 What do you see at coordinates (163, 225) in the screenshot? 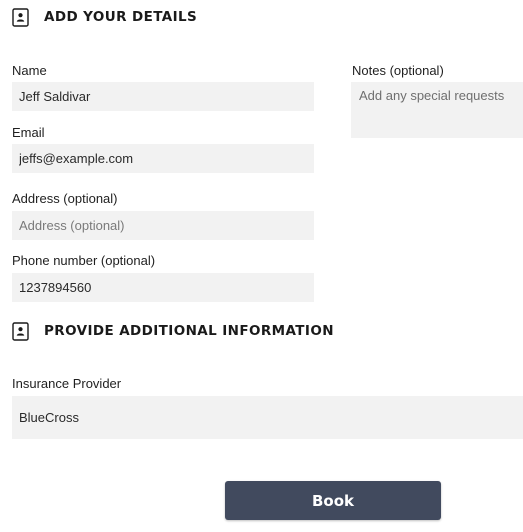
I see `address-field` at bounding box center [163, 225].